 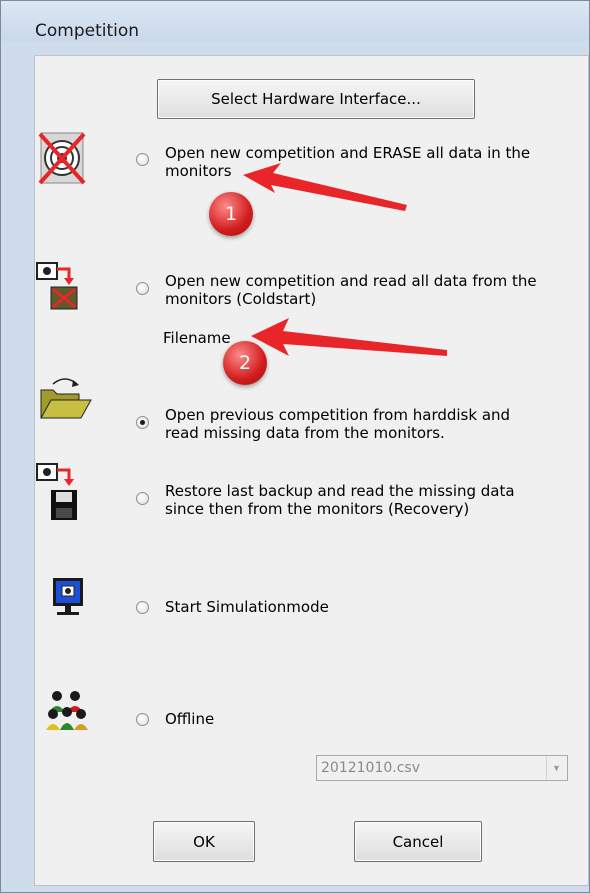 I want to click on annotation-badge-1: 1, so click(x=231, y=214).